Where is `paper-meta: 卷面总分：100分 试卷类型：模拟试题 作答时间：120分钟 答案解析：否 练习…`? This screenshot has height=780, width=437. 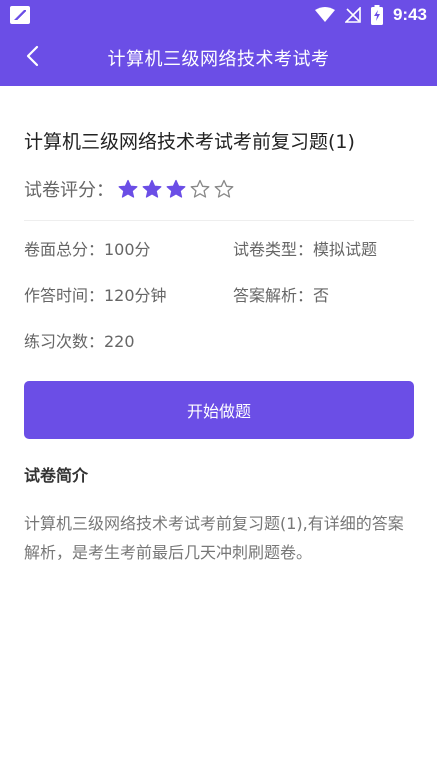 paper-meta: 卷面总分：100分 试卷类型：模拟试题 作答时间：120分钟 答案解析：否 练习… is located at coordinates (219, 296).